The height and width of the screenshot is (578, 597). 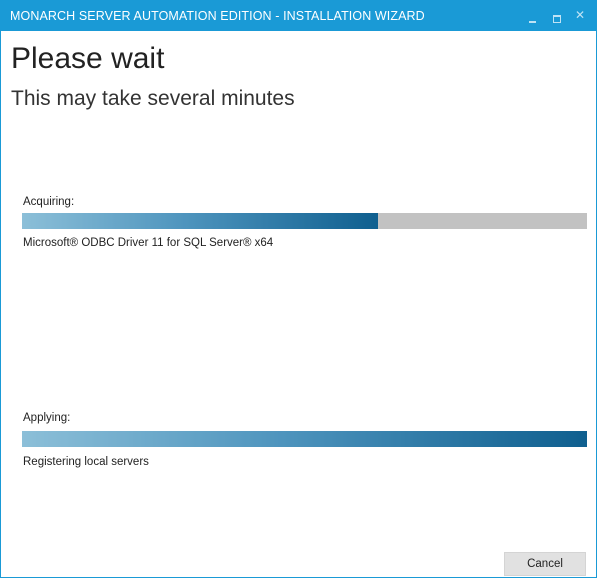 I want to click on applying-label: Applying:, so click(x=47, y=418).